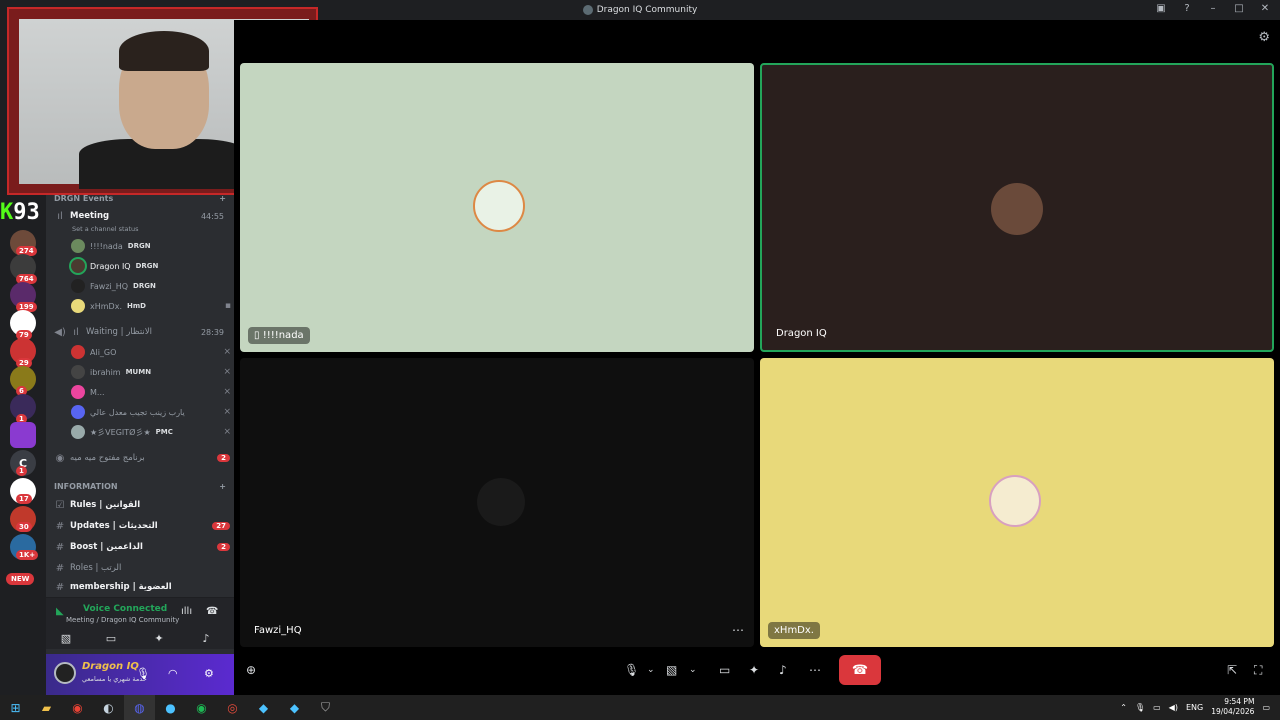 Image resolution: width=1280 pixels, height=720 pixels. What do you see at coordinates (631, 670) in the screenshot?
I see `mic-icon: 🎙` at bounding box center [631, 670].